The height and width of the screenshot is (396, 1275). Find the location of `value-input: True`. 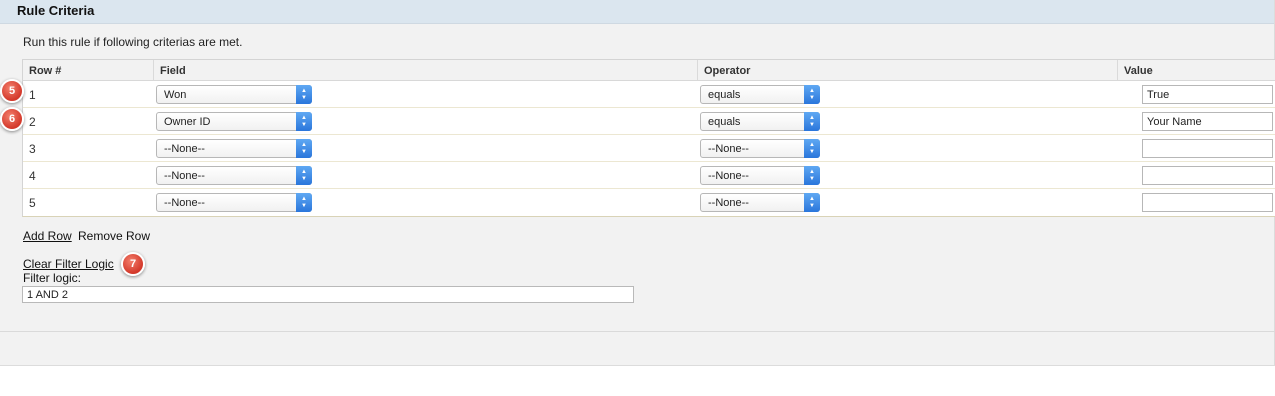

value-input: True is located at coordinates (1207, 94).